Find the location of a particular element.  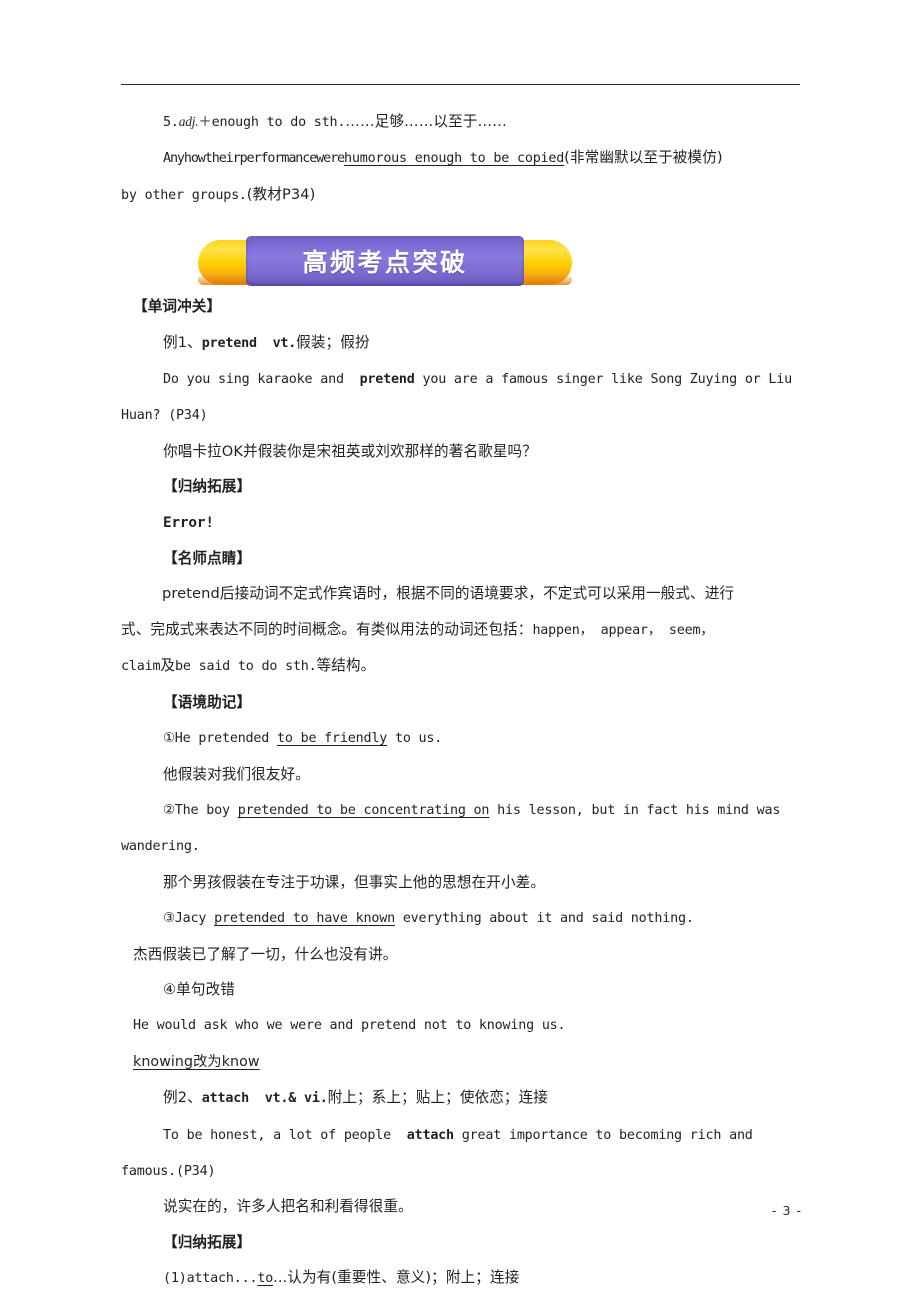

entry-1-translation: 你唱卡拉OK并假装你是宋祖英或刘欢那样的著名歌星吗？ is located at coordinates (467, 451).